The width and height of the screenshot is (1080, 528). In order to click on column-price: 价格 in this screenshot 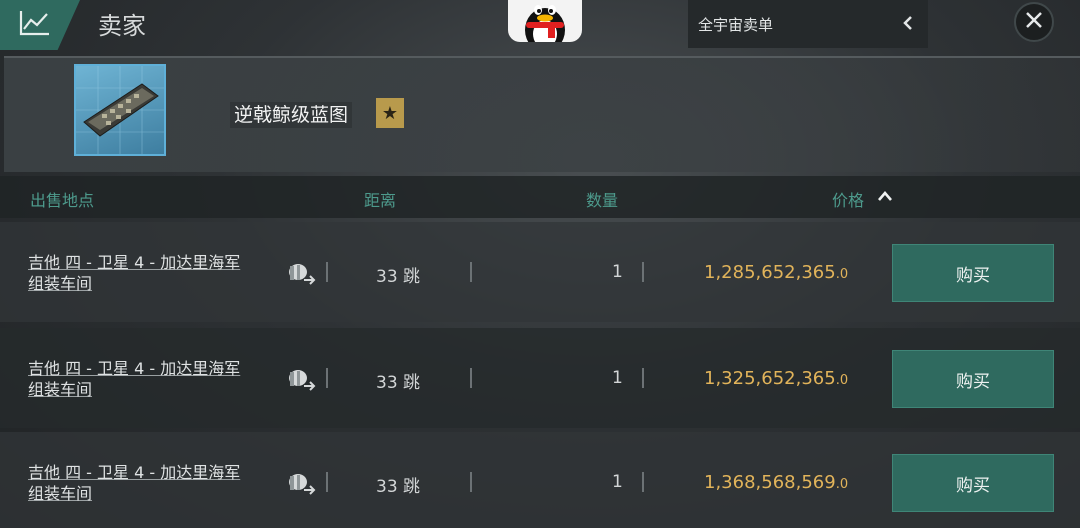, I will do `click(848, 199)`.